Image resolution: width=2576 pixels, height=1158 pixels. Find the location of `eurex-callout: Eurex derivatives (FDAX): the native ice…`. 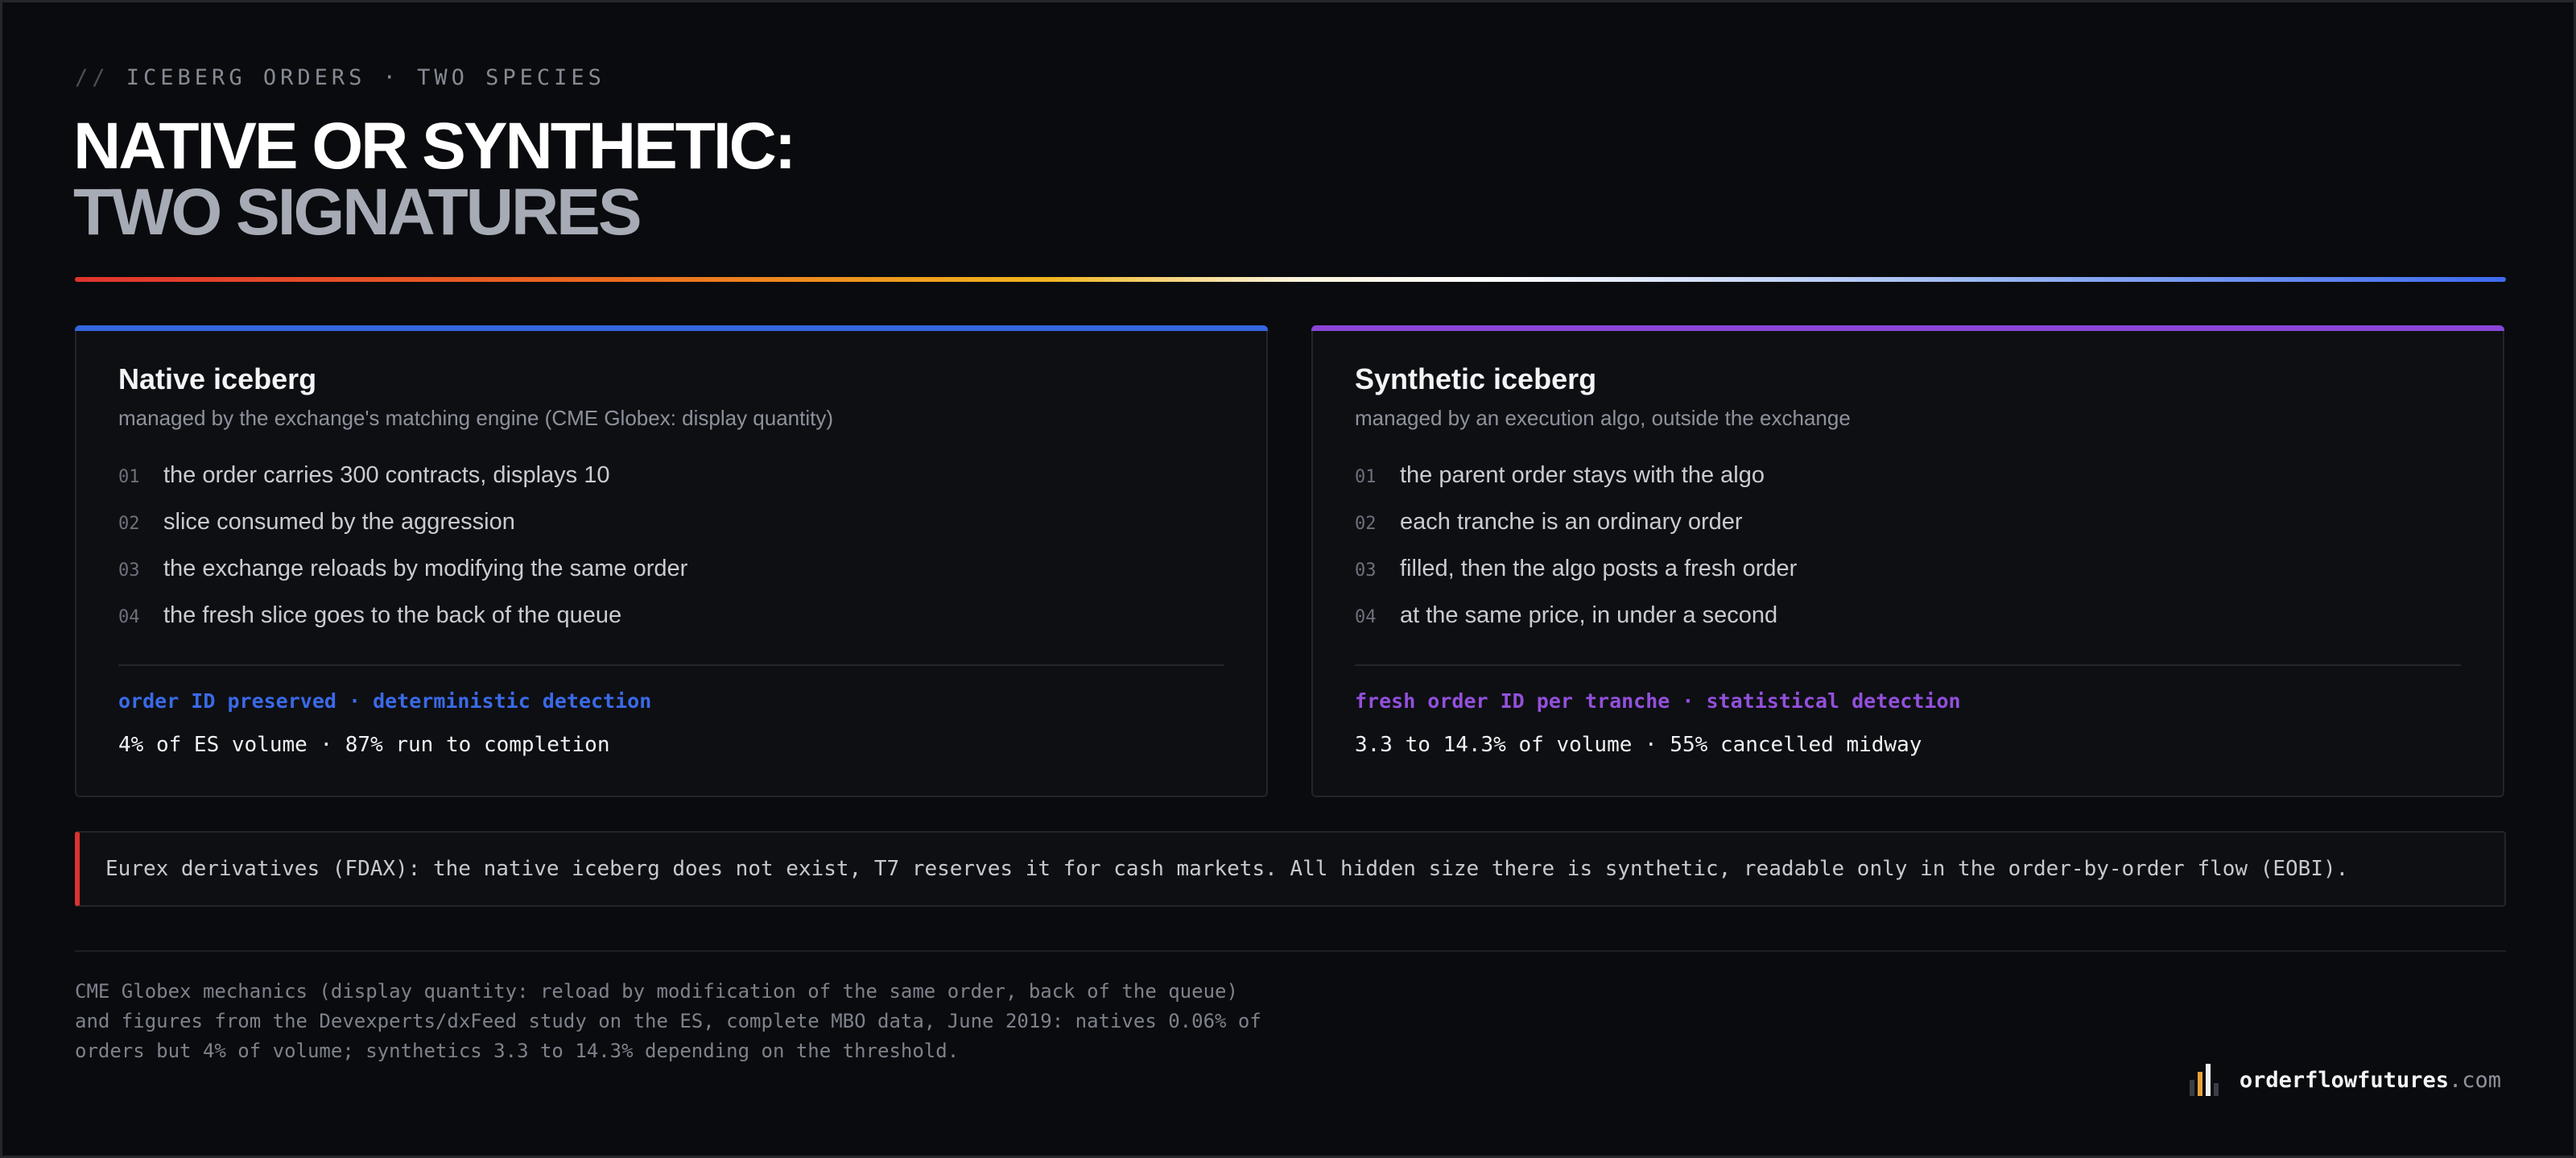

eurex-callout: Eurex derivatives (FDAX): the native ice… is located at coordinates (1290, 869).